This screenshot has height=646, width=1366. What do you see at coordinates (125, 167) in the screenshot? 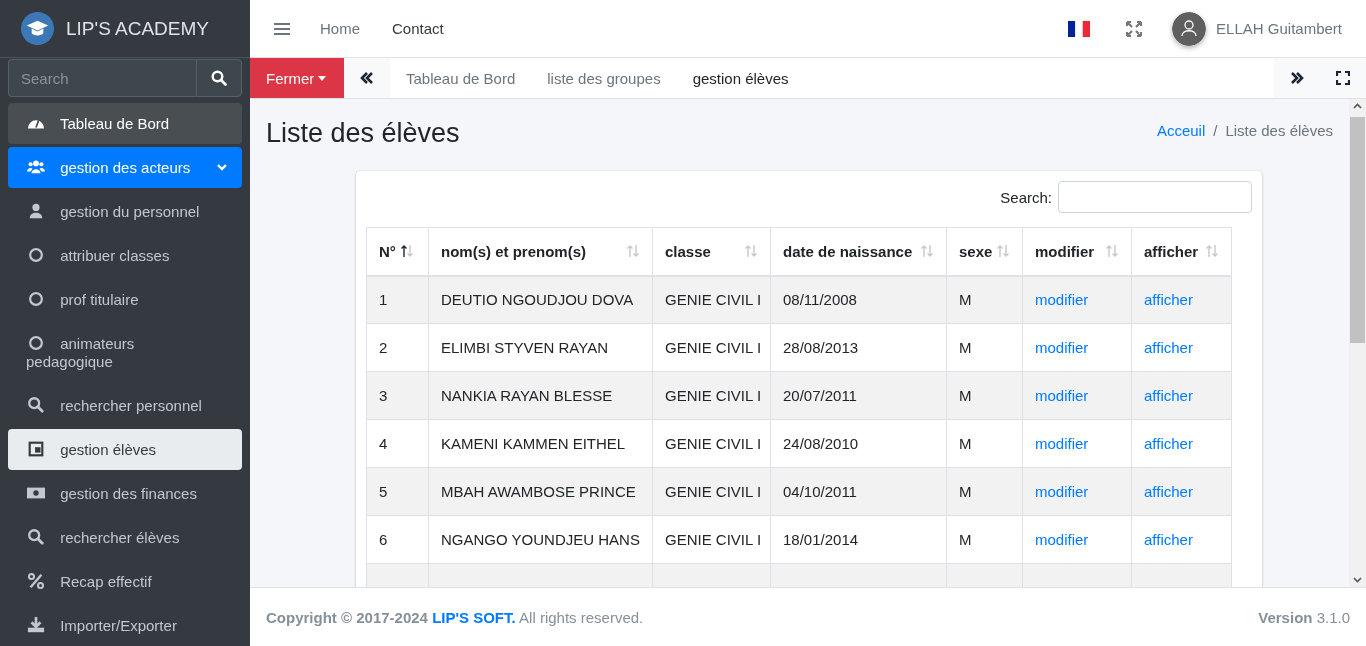
I see `sidebar-item: gestion des acteurs` at bounding box center [125, 167].